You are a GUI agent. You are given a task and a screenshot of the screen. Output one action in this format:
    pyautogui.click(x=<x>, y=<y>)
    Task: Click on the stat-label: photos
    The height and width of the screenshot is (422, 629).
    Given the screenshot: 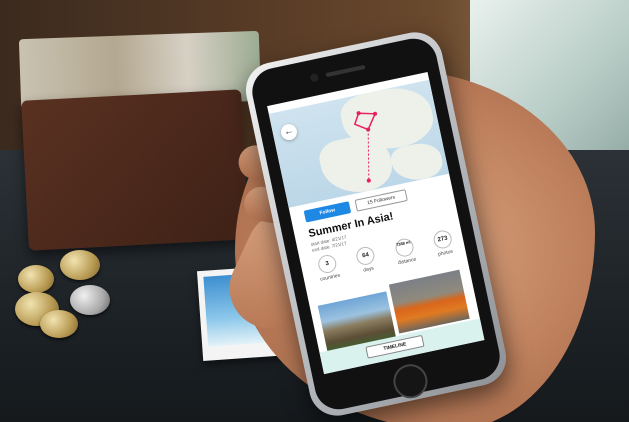 What is the action you would take?
    pyautogui.click(x=445, y=253)
    